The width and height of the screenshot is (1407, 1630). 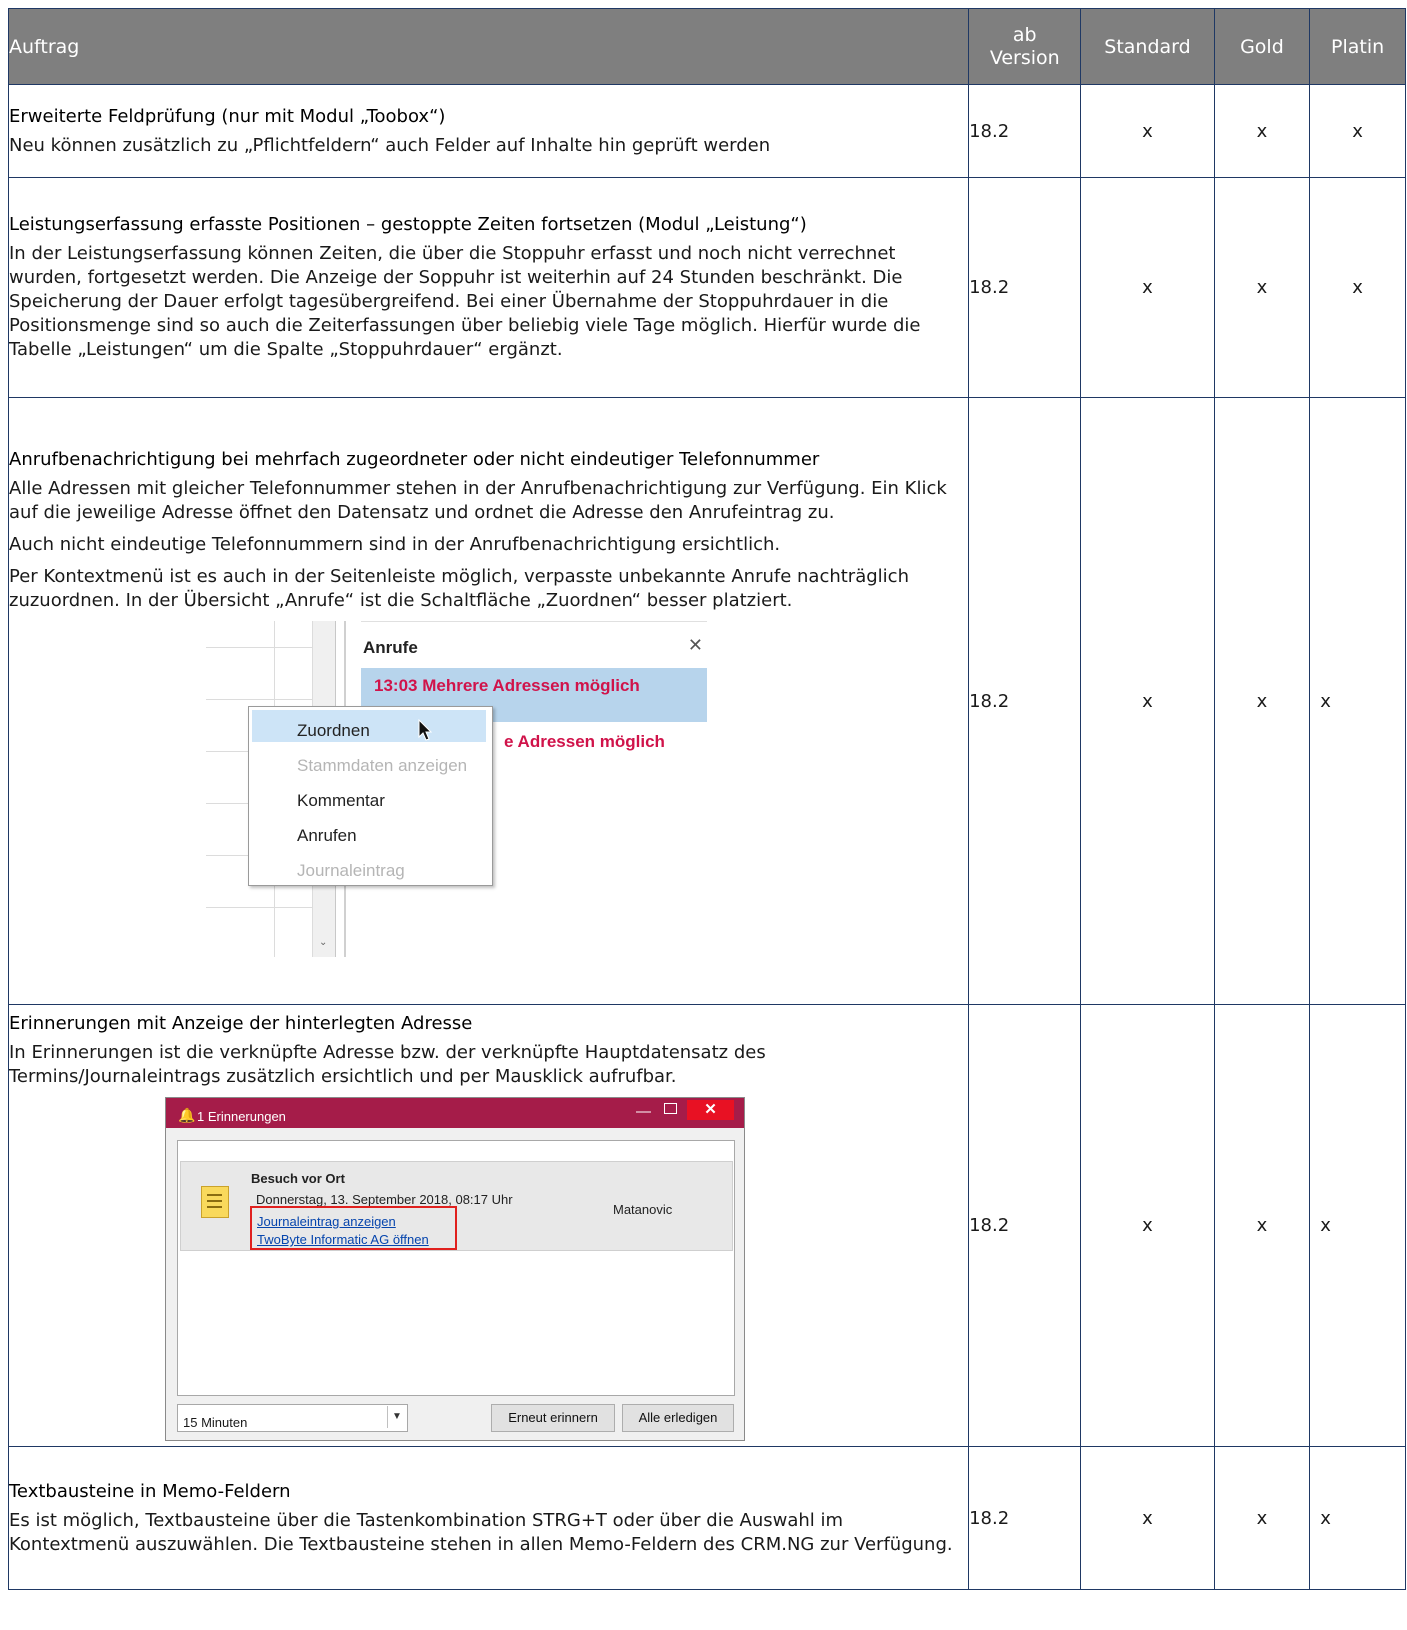 What do you see at coordinates (678, 1418) in the screenshot?
I see `dismiss-all-button: Alle erledigen` at bounding box center [678, 1418].